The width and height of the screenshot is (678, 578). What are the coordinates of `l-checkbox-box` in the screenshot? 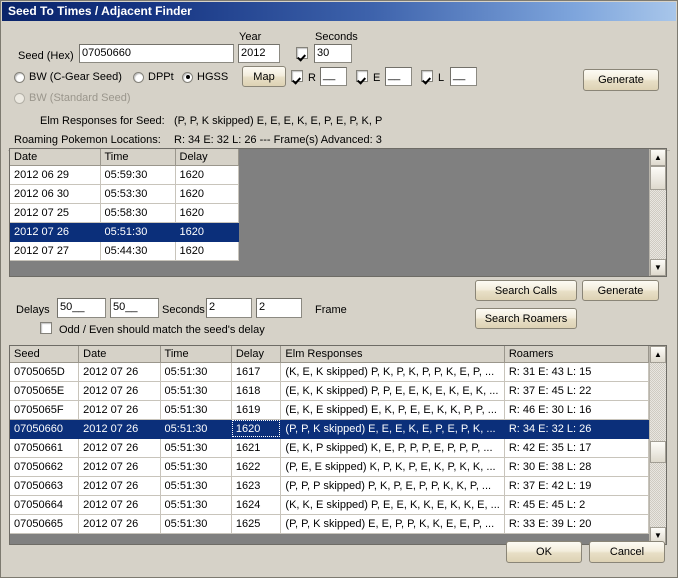 It's located at (427, 76).